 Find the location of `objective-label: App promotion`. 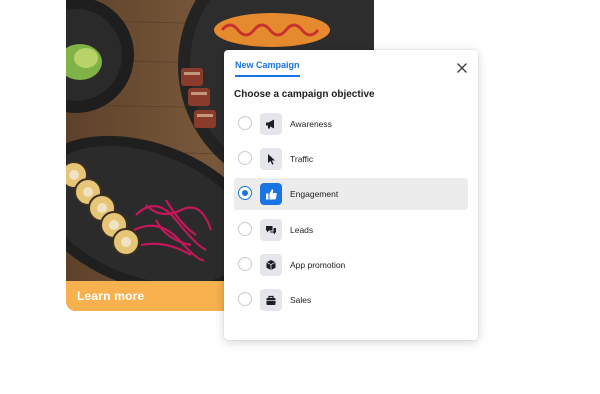

objective-label: App promotion is located at coordinates (318, 264).